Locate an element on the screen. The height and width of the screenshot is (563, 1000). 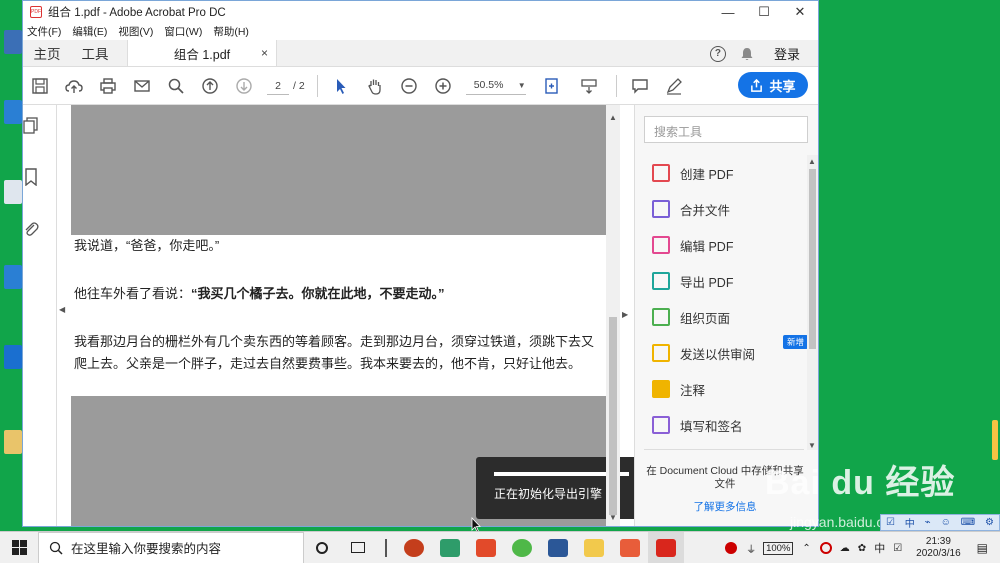
next-page-button is located at coordinates (244, 86).